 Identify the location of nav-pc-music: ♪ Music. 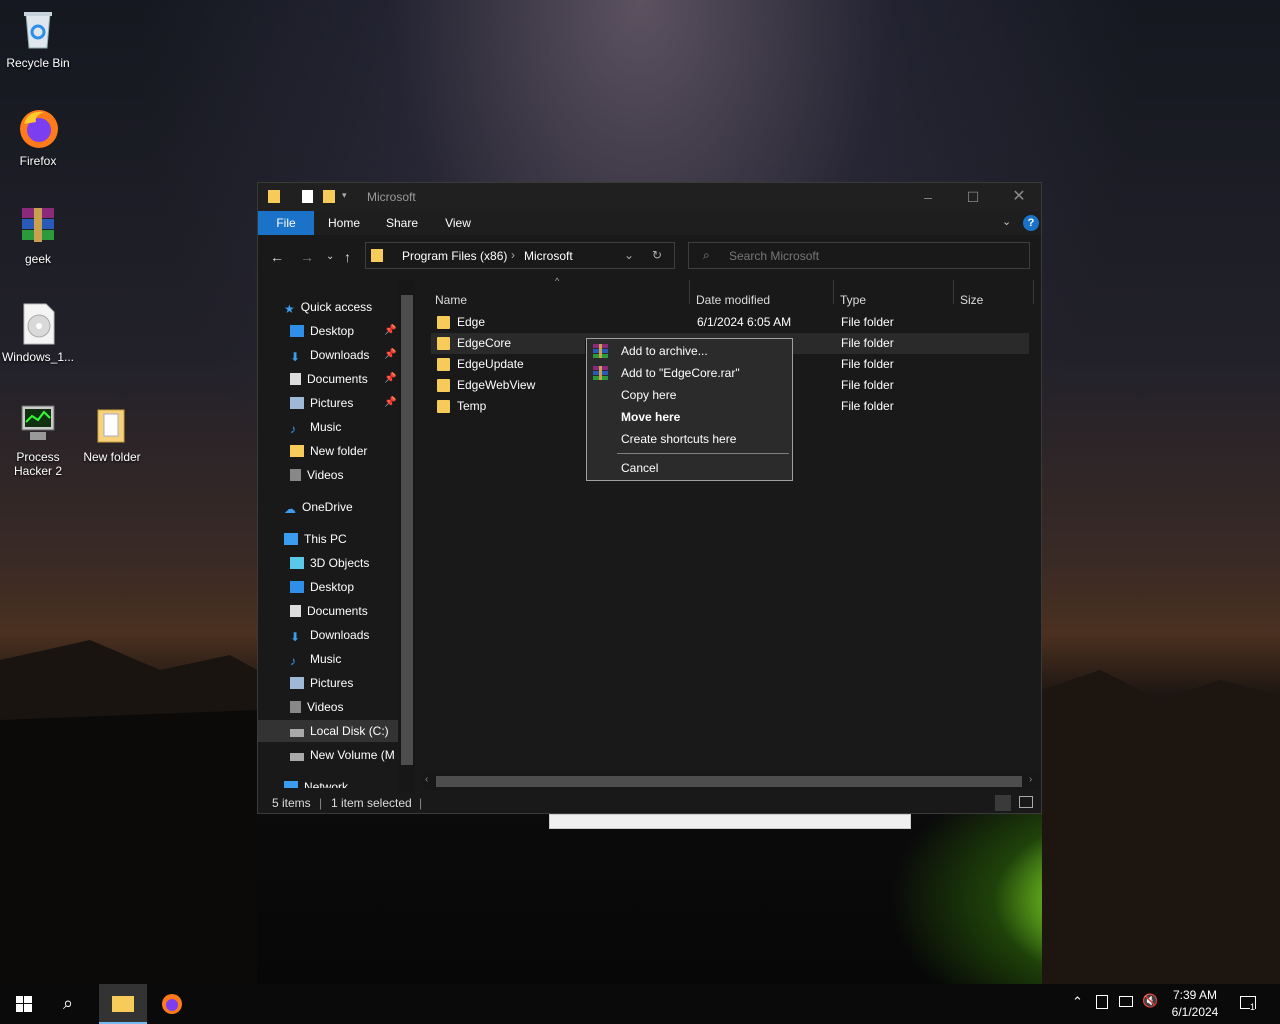
(315, 659).